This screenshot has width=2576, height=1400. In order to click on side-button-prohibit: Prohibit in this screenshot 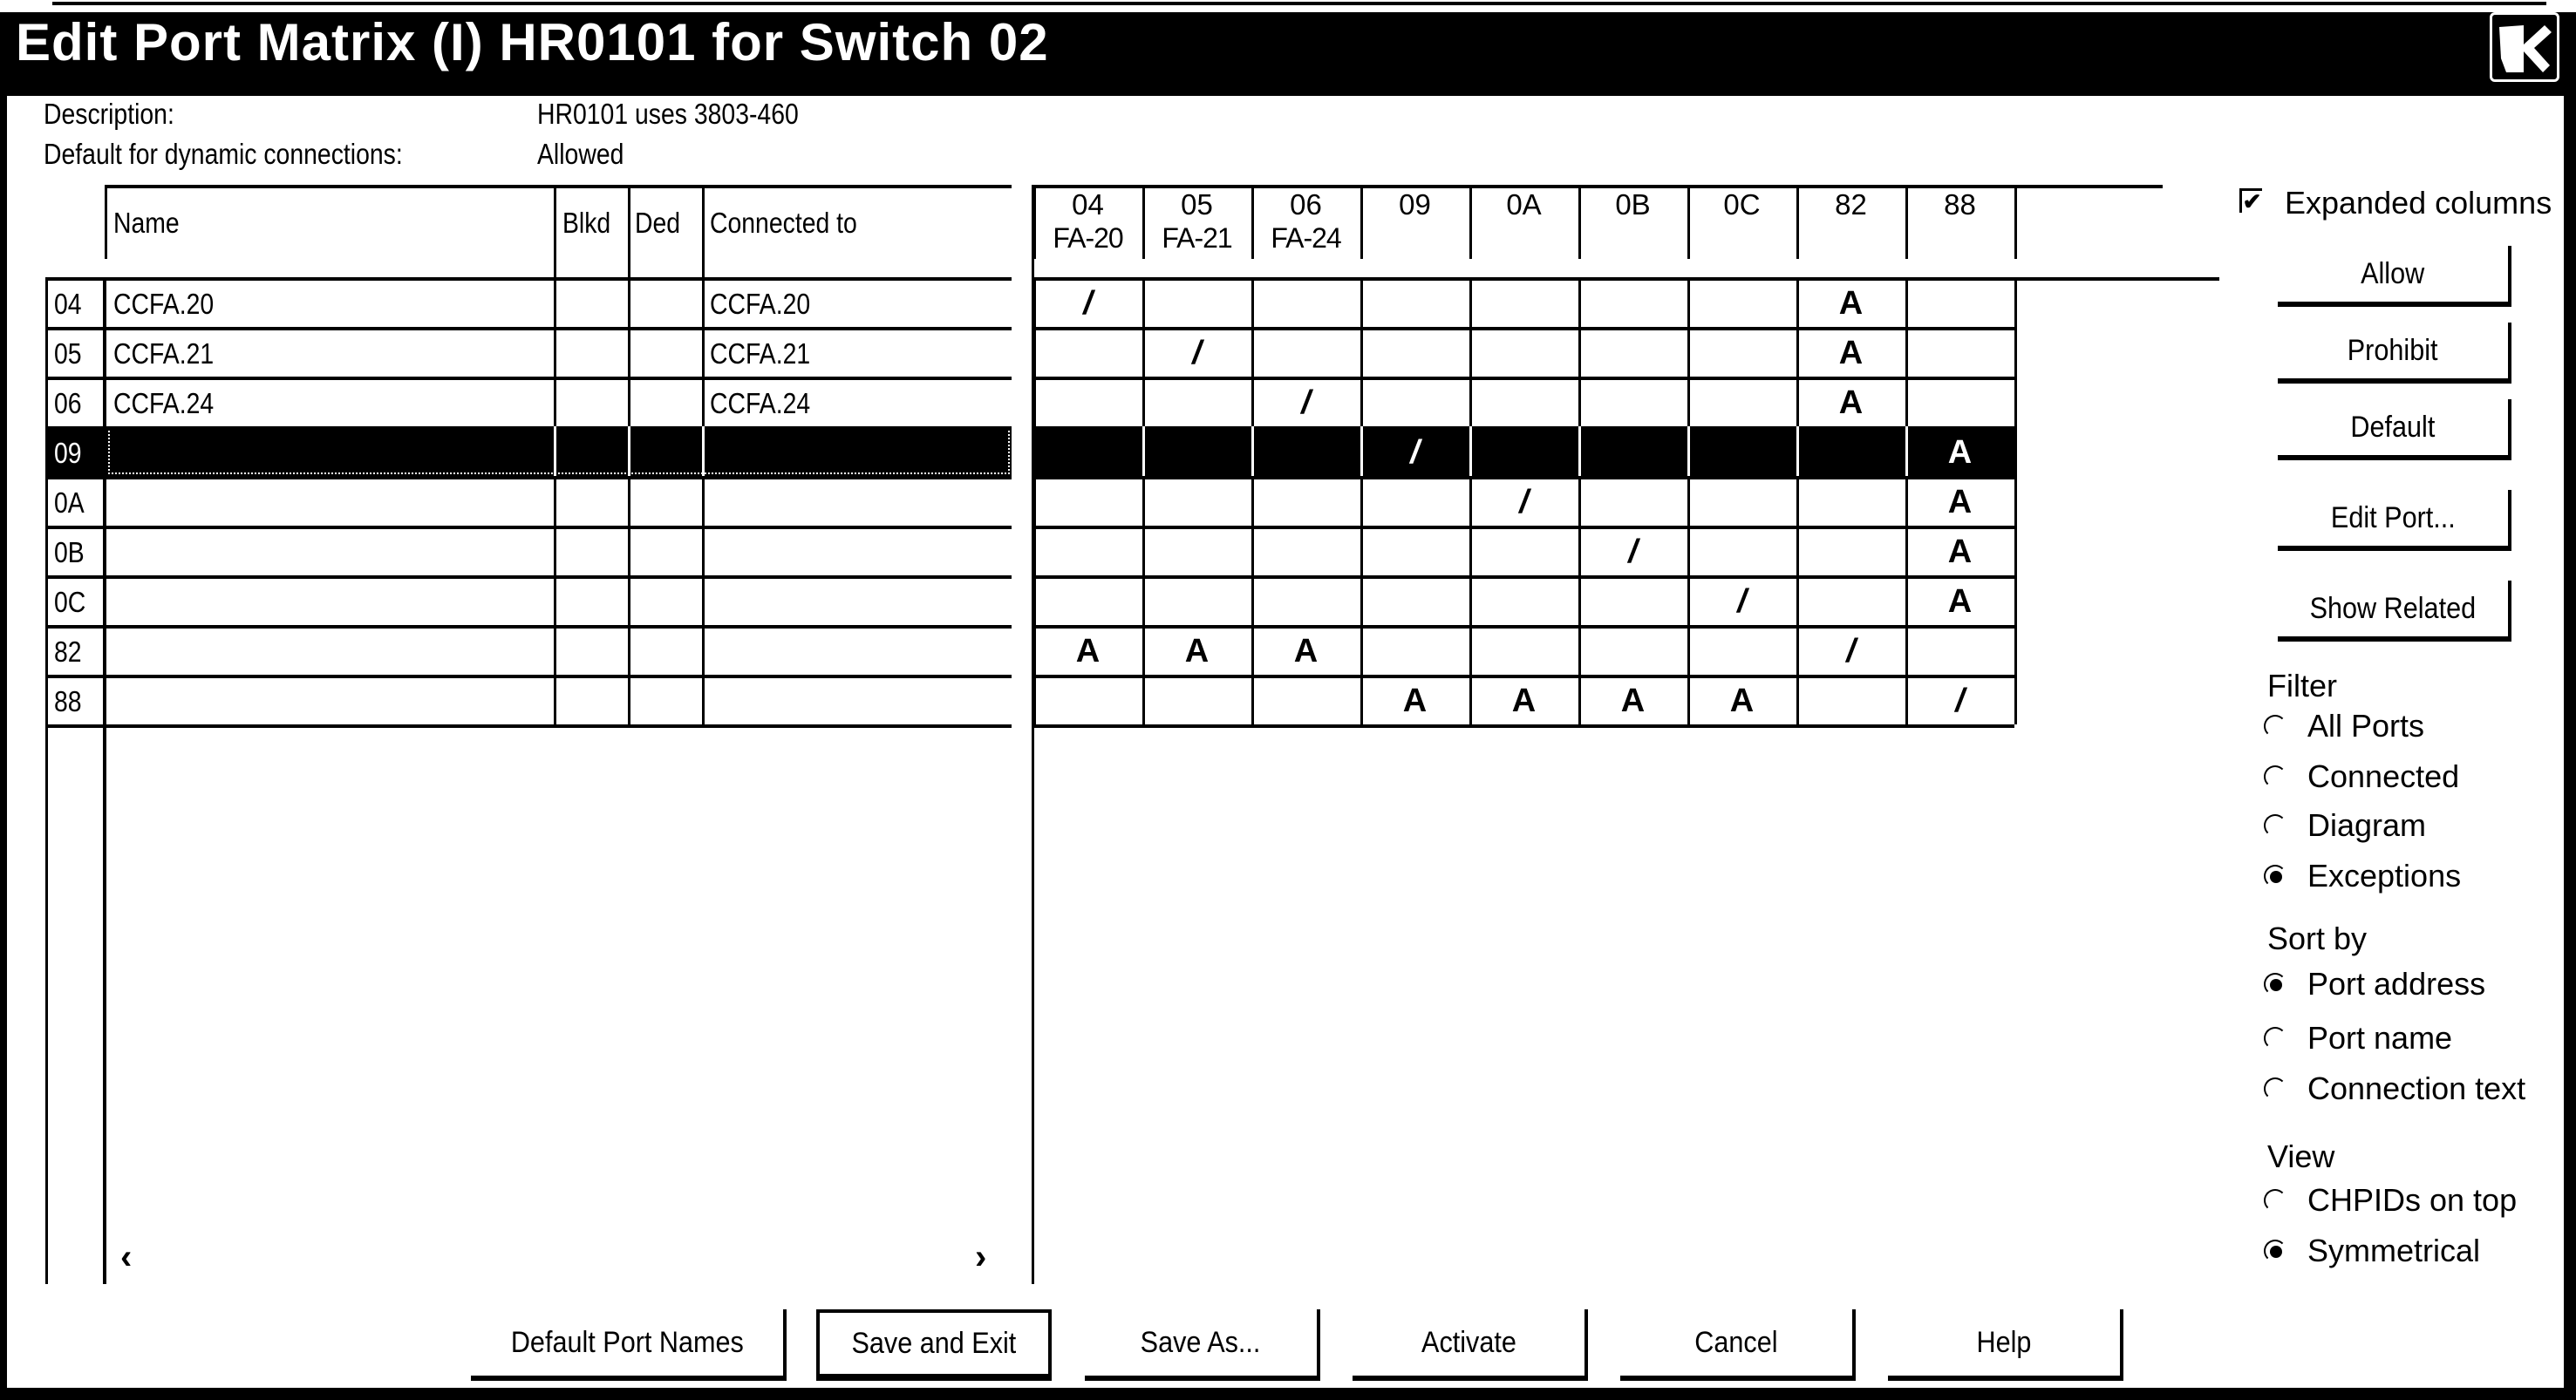, I will do `click(2394, 354)`.